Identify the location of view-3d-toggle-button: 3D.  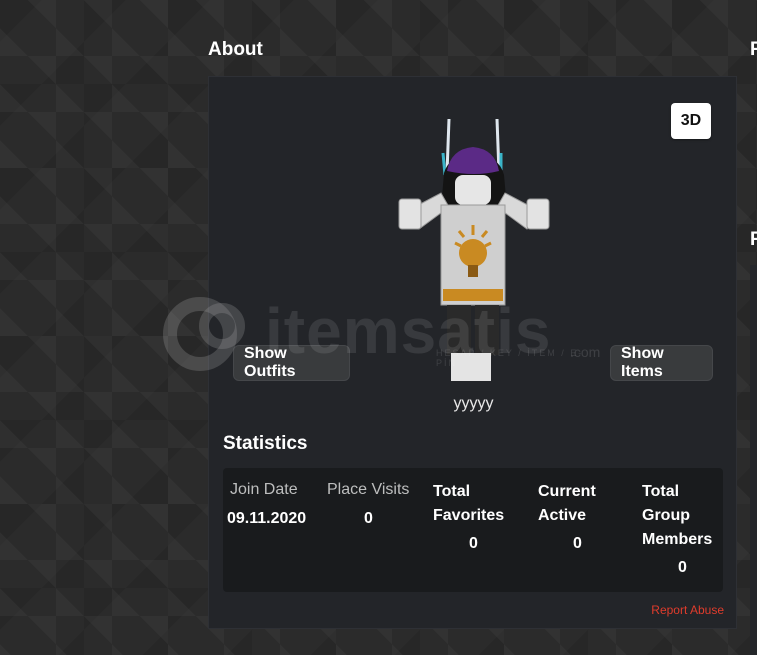
(691, 121).